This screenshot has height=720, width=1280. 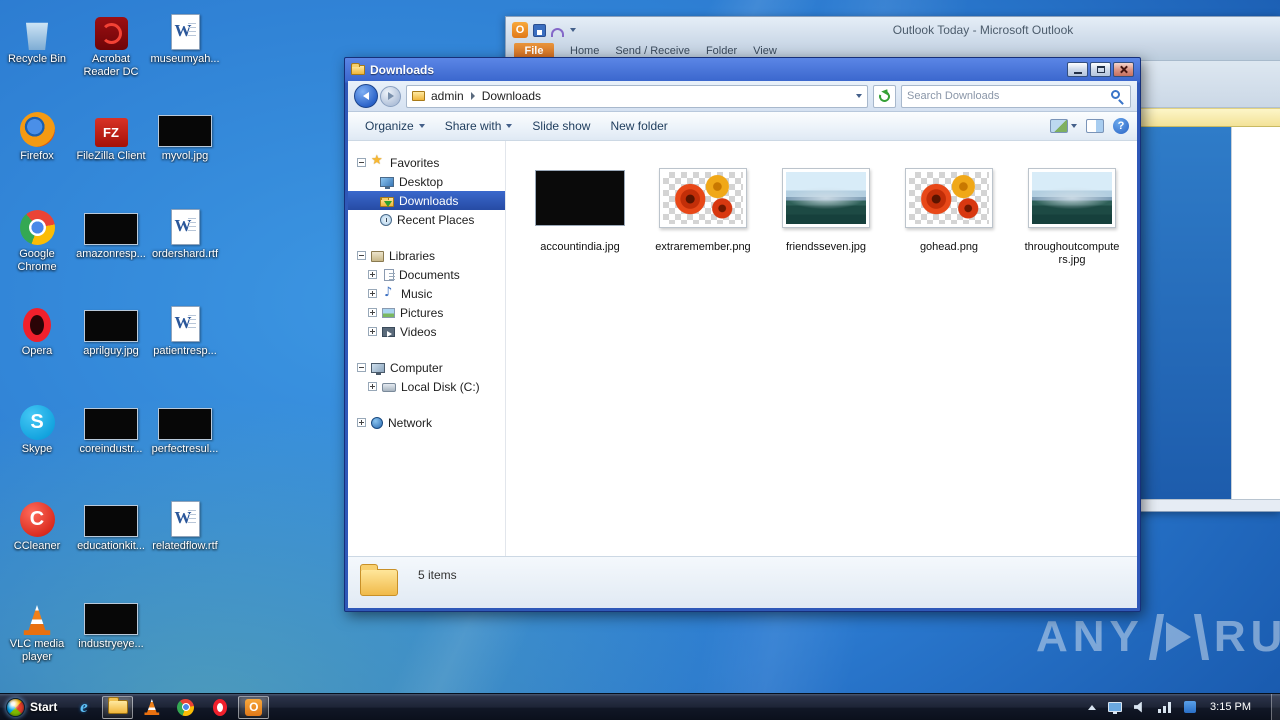 What do you see at coordinates (1063, 126) in the screenshot?
I see `change-view-button` at bounding box center [1063, 126].